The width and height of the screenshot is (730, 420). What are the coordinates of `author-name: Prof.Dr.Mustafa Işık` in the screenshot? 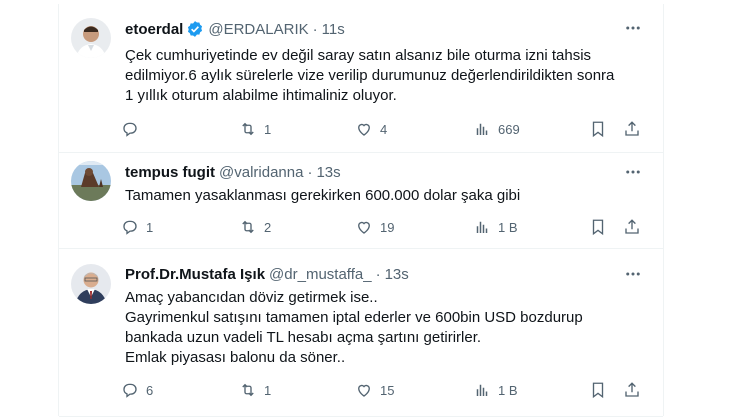 It's located at (195, 274).